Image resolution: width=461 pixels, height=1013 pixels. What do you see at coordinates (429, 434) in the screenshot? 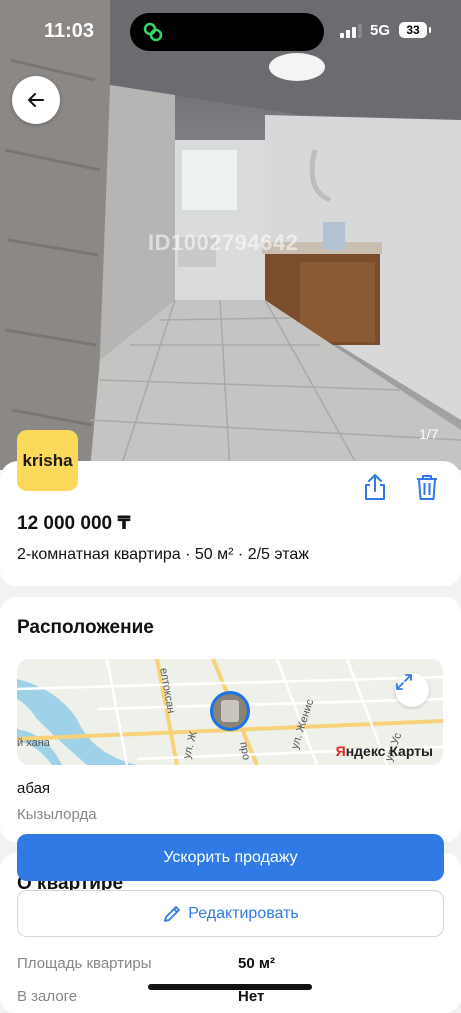
I see `photo-counter: 1/7` at bounding box center [429, 434].